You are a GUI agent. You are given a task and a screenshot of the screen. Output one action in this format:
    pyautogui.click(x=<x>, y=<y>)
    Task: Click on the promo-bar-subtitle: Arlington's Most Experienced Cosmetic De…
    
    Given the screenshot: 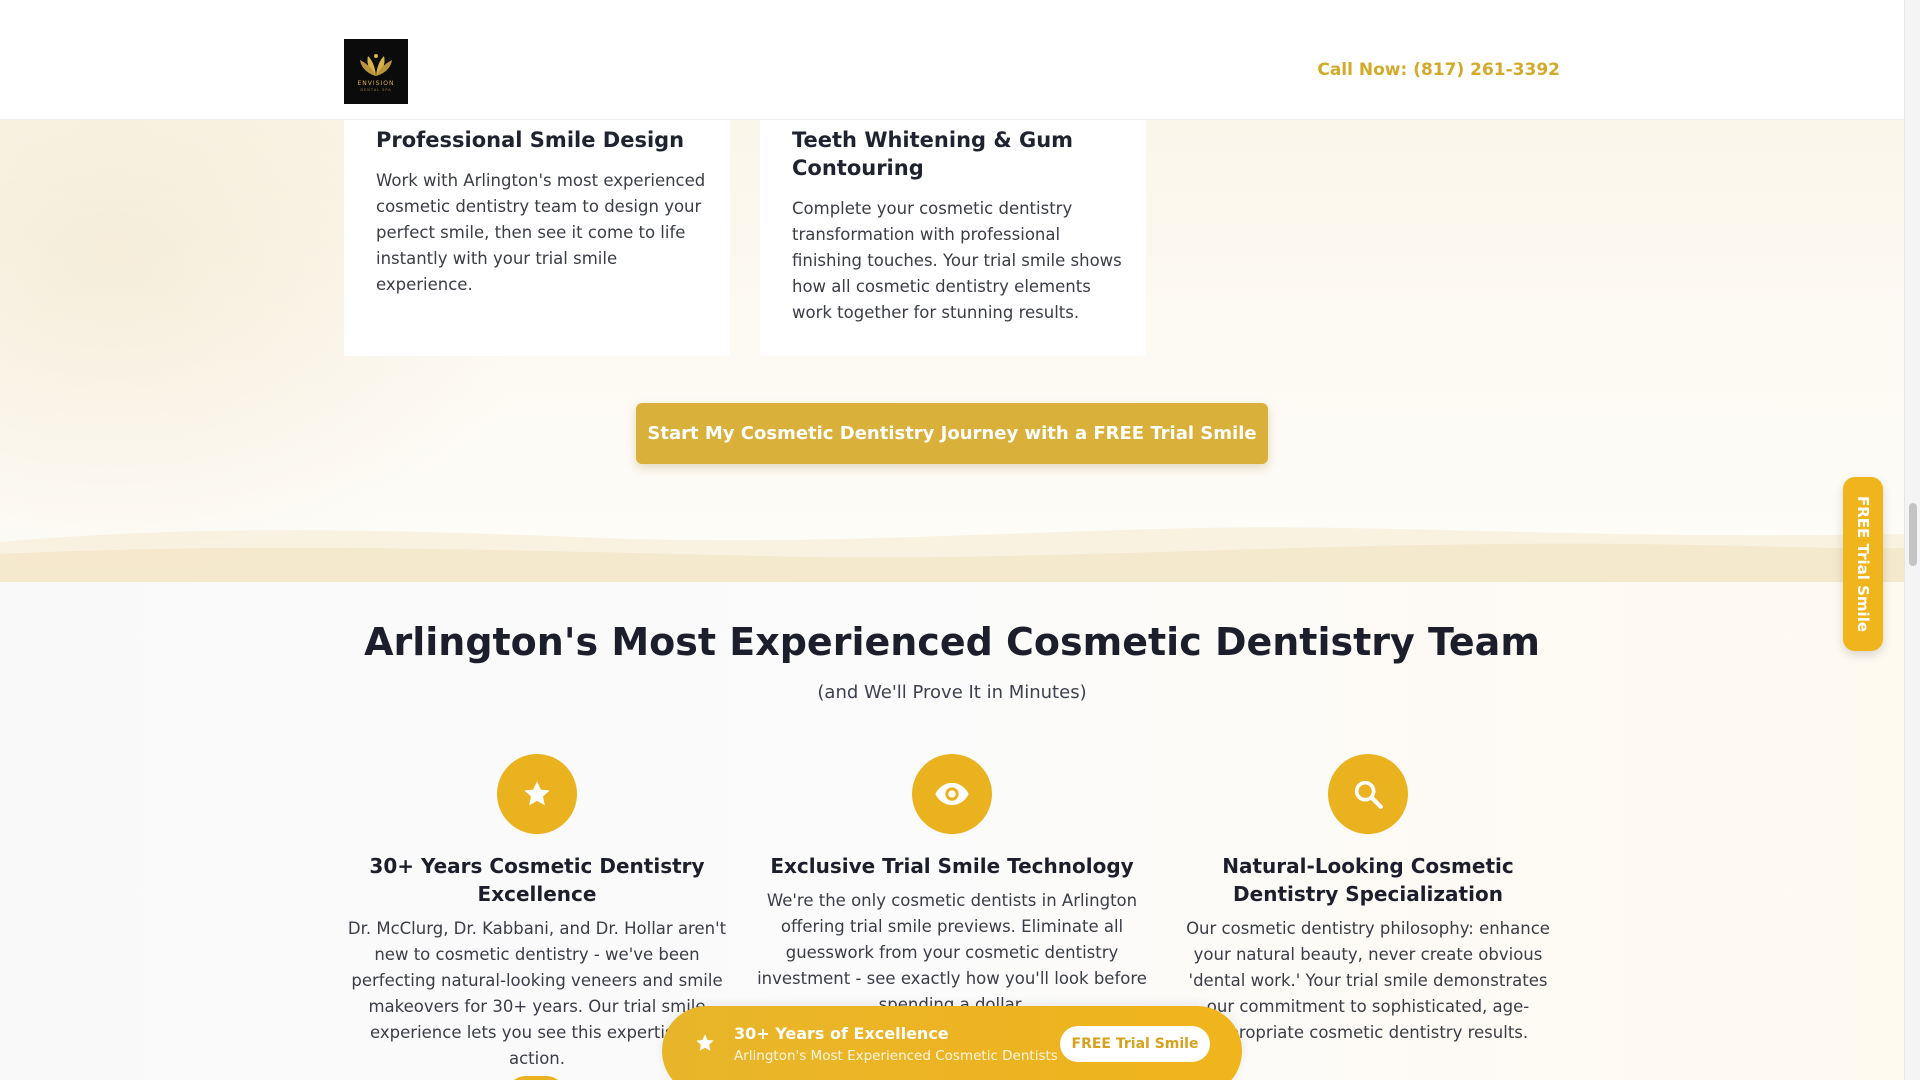 What is the action you would take?
    pyautogui.click(x=896, y=1056)
    